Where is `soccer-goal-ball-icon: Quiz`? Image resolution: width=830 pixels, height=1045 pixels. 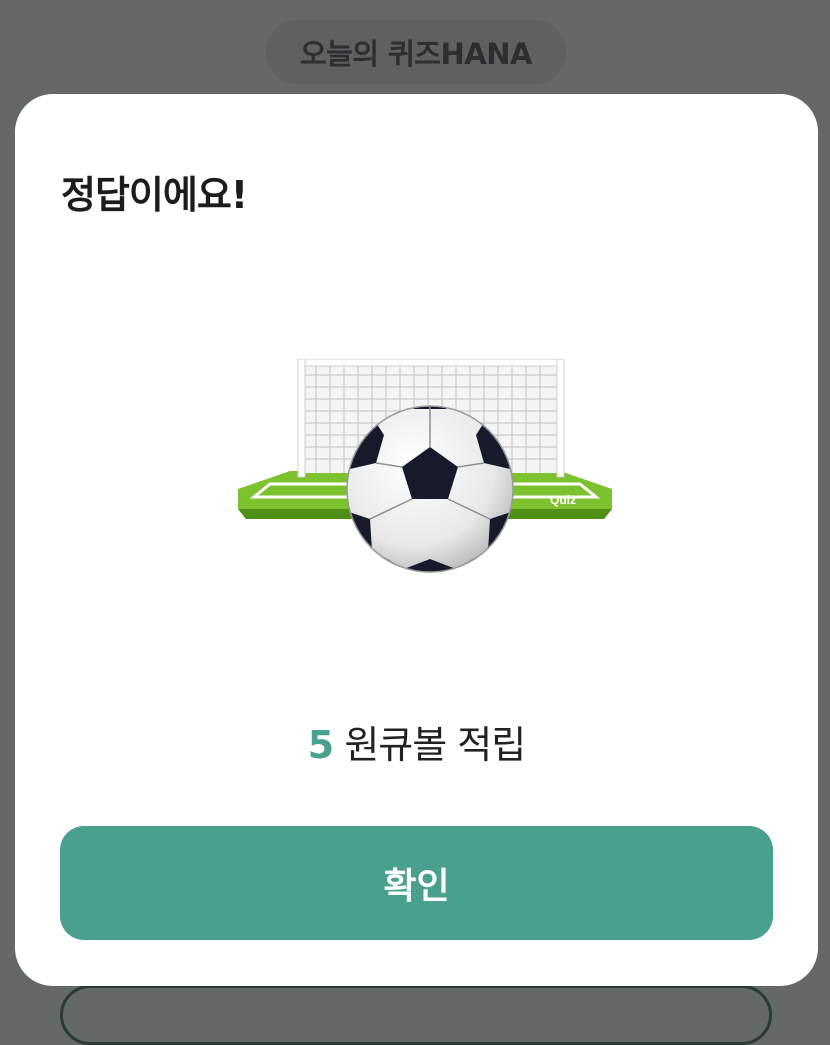 soccer-goal-ball-icon: Quiz is located at coordinates (425, 466).